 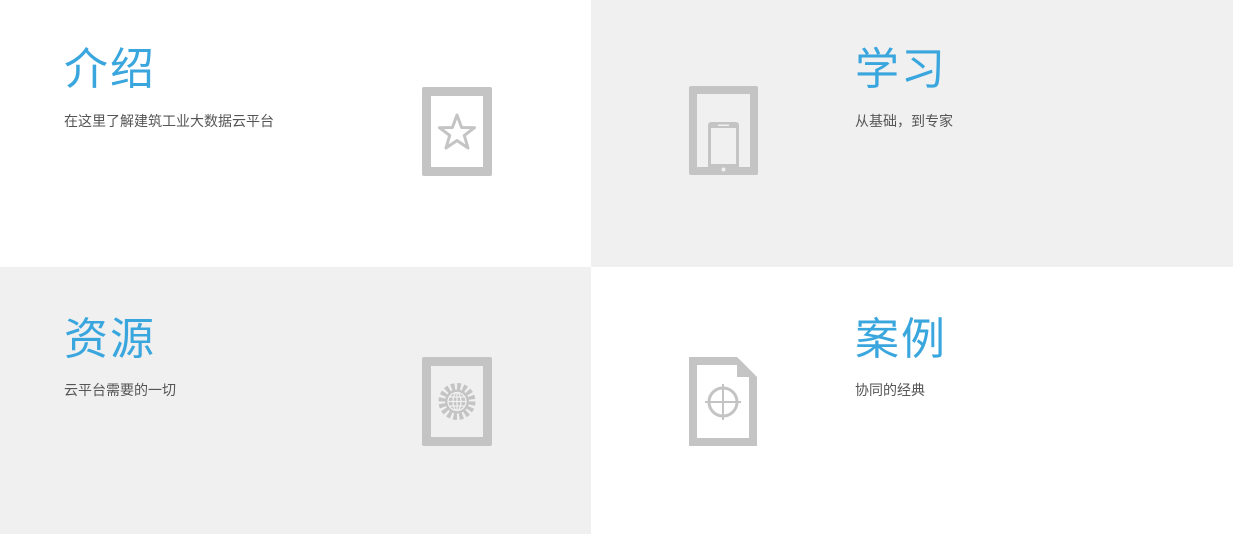 I want to click on tile-title: 资源, so click(x=110, y=339).